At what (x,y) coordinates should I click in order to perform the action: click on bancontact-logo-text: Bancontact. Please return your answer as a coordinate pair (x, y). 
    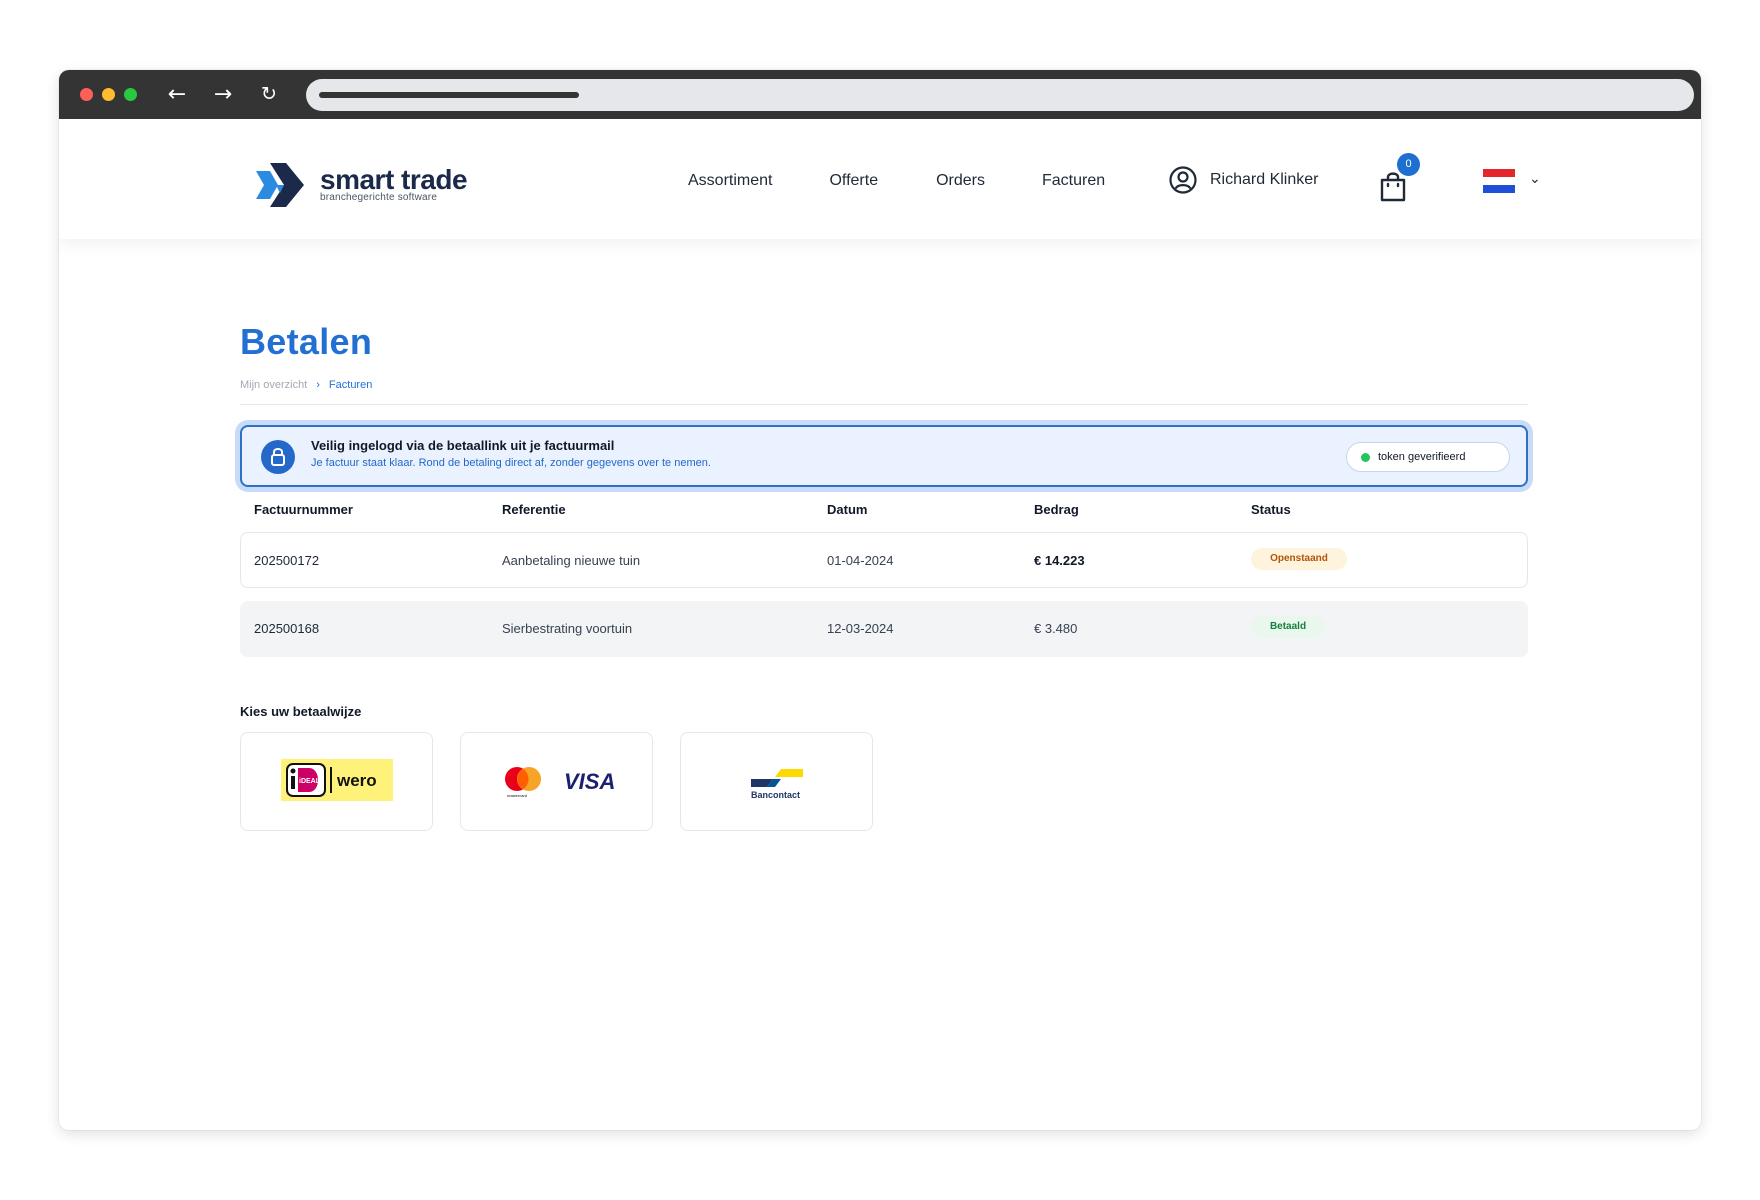
    Looking at the image, I should click on (775, 795).